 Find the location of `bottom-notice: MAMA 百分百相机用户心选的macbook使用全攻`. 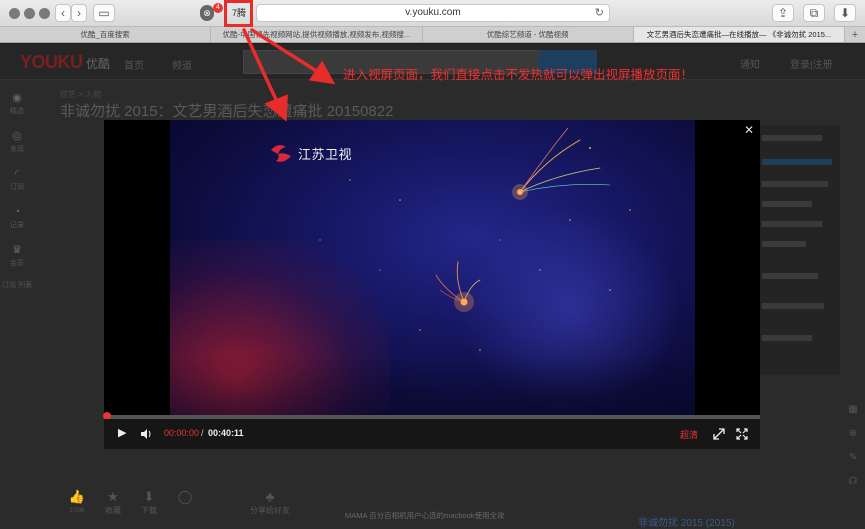

bottom-notice: MAMA 百分百相机用户心选的macbook使用全攻 is located at coordinates (425, 515).